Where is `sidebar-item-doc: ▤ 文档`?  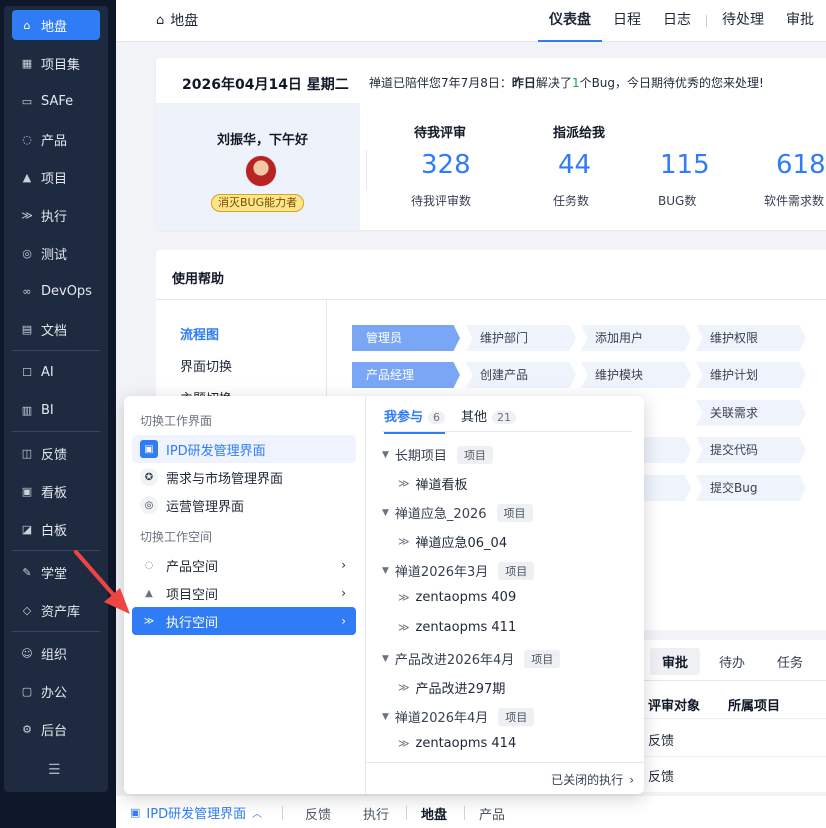
sidebar-item-doc: ▤ 文档 is located at coordinates (56, 329).